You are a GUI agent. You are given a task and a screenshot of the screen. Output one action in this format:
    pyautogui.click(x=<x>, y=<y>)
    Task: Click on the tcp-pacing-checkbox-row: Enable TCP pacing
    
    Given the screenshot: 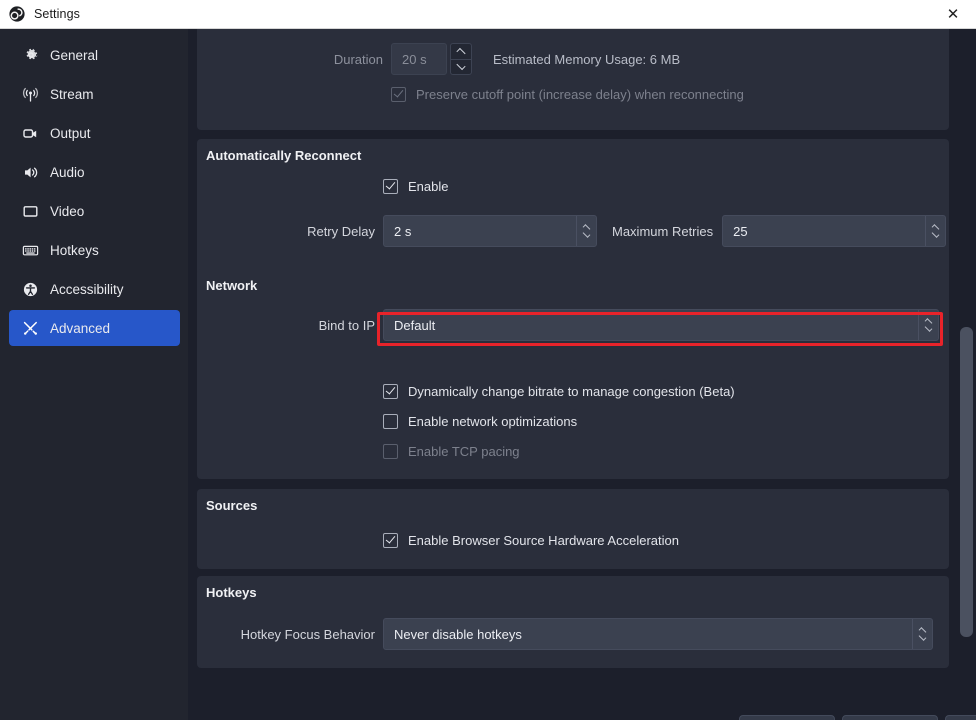 What is the action you would take?
    pyautogui.click(x=451, y=451)
    